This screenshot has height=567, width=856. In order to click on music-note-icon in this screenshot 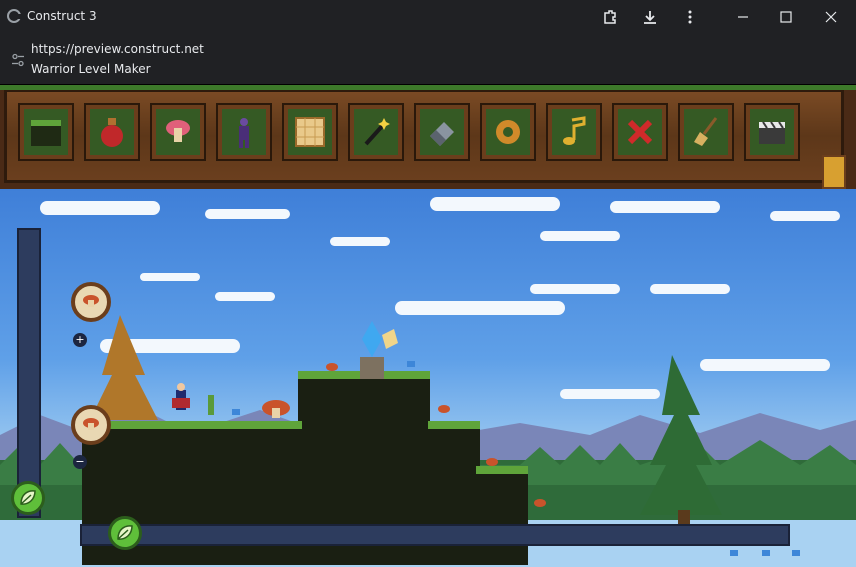, I will do `click(574, 130)`.